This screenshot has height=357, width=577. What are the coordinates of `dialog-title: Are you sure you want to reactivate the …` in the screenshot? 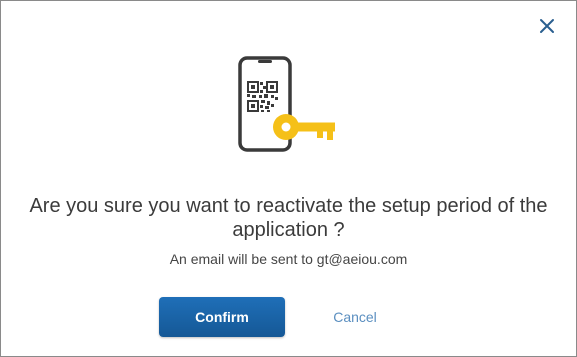 It's located at (288, 218).